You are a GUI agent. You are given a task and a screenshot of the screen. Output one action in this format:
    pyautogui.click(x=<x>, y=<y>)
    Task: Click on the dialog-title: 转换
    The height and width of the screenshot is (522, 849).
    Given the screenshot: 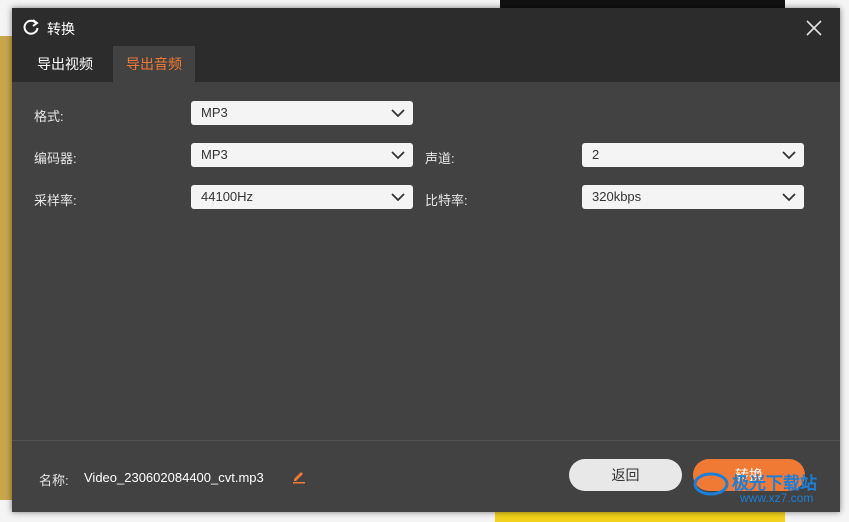 What is the action you would take?
    pyautogui.click(x=61, y=29)
    